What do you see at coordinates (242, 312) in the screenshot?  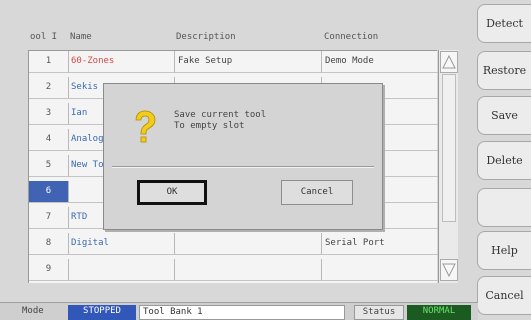 I see `tool-bank-field: Tool Bank 1` at bounding box center [242, 312].